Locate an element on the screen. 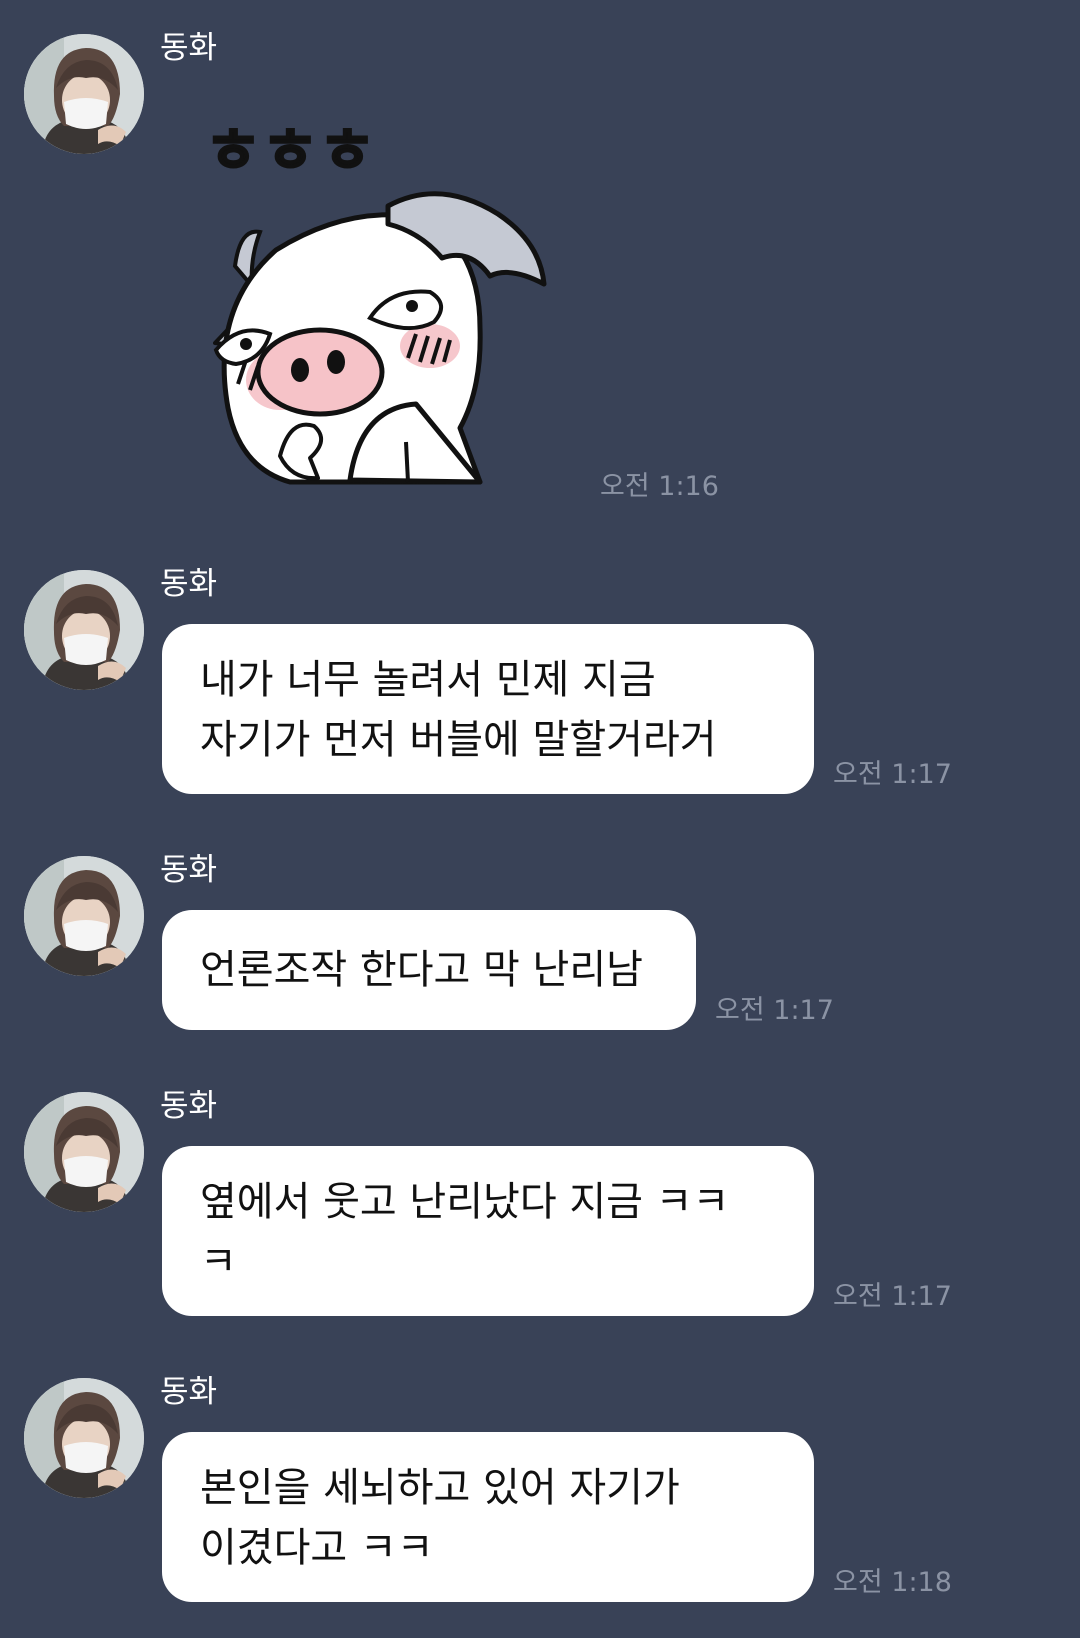  message-bubble: 본인을 세뇌하고 있어 자기가 이겼다고 ㅋㅋ is located at coordinates (488, 1517).